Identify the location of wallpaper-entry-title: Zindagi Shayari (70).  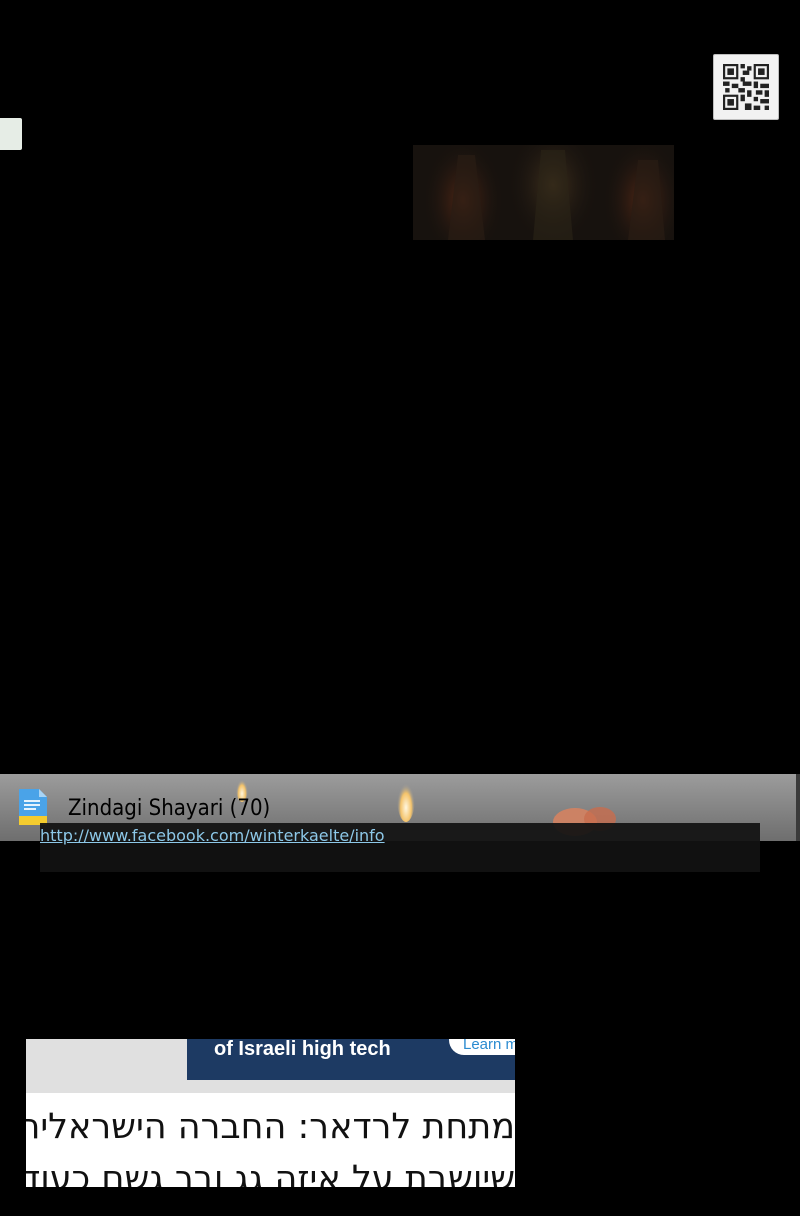
(169, 809).